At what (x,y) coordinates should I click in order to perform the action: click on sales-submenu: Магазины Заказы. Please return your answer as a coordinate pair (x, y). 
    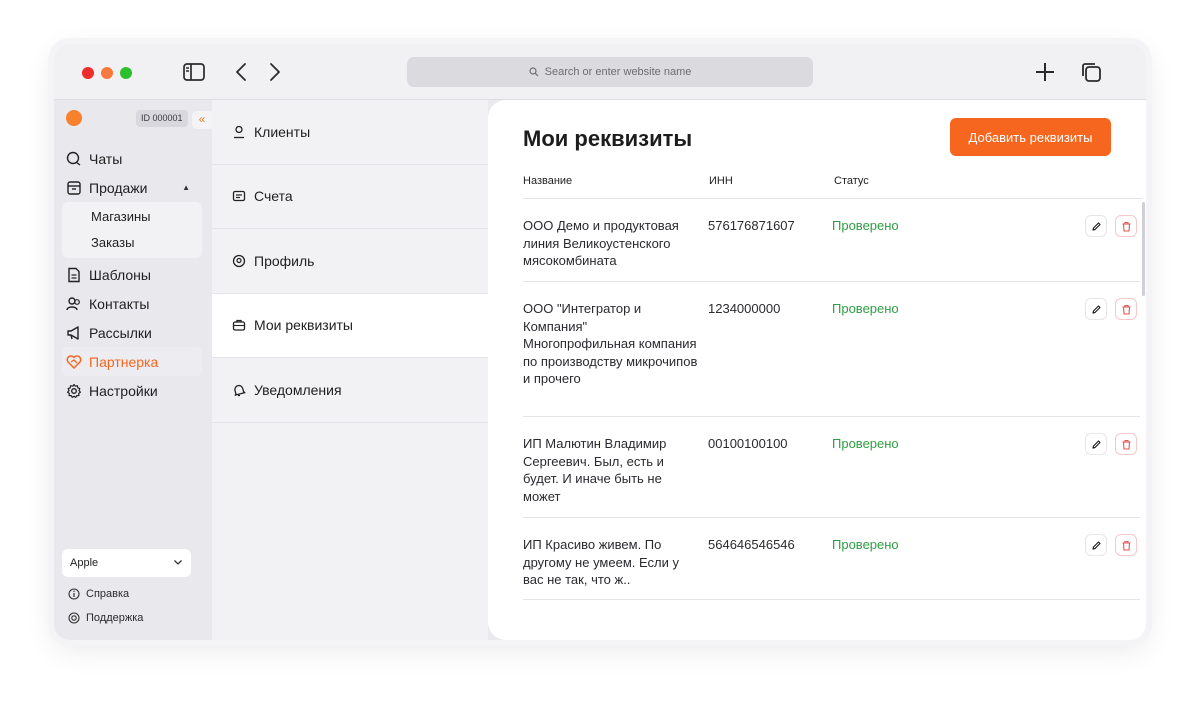
    Looking at the image, I should click on (132, 230).